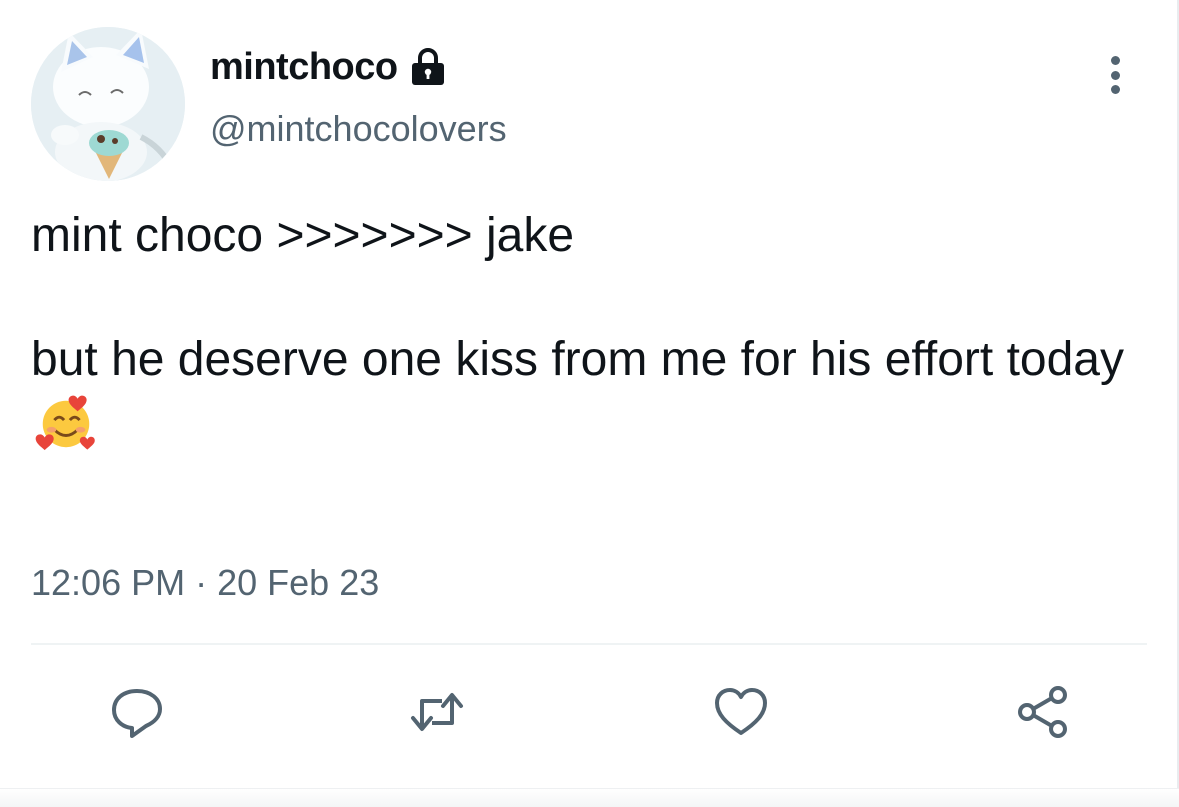  I want to click on smiling-face-with-hearts-icon, so click(65, 423).